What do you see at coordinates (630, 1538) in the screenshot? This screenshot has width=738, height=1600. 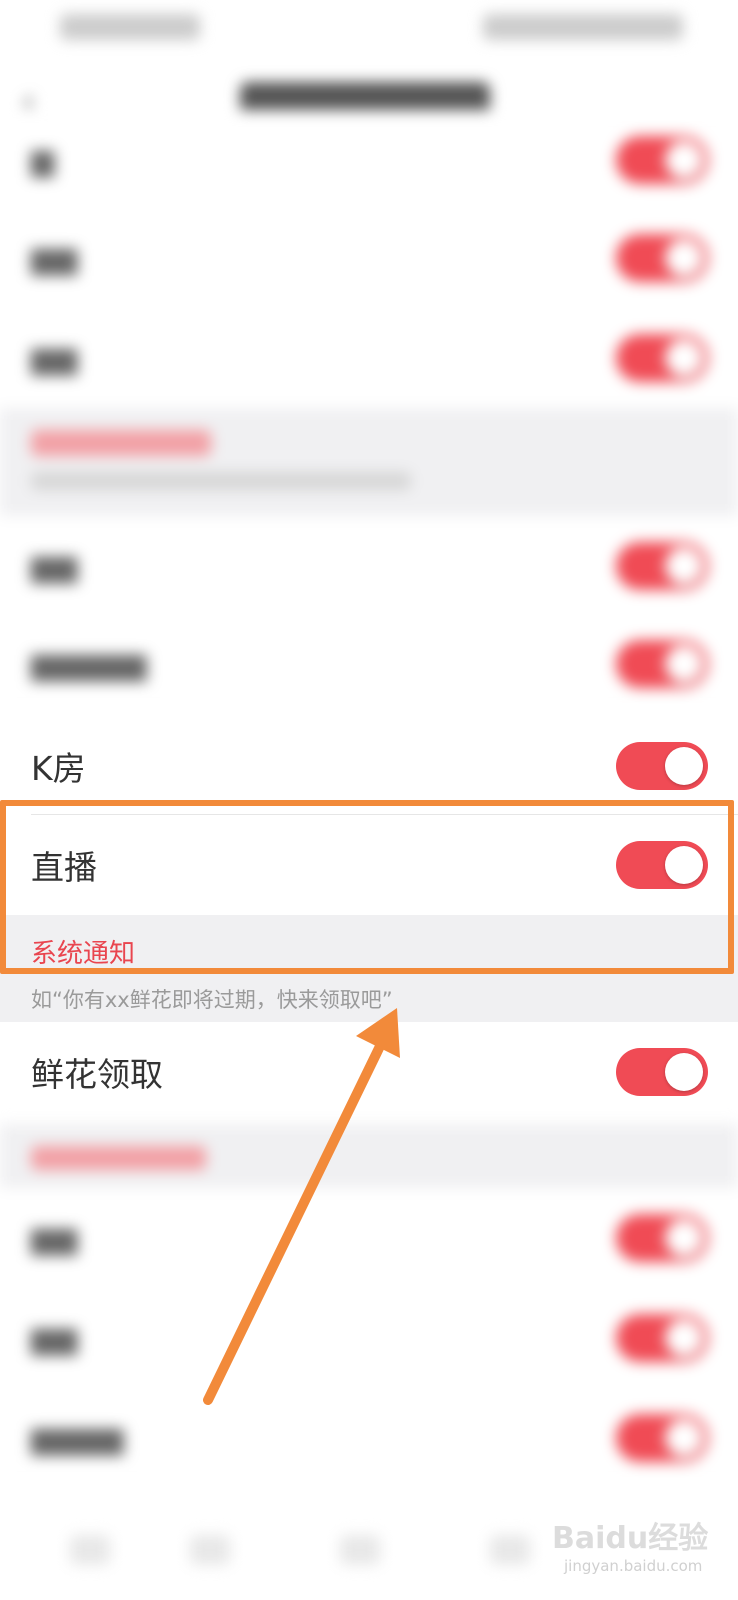 I see `watermark-logo: Baidu经验` at bounding box center [630, 1538].